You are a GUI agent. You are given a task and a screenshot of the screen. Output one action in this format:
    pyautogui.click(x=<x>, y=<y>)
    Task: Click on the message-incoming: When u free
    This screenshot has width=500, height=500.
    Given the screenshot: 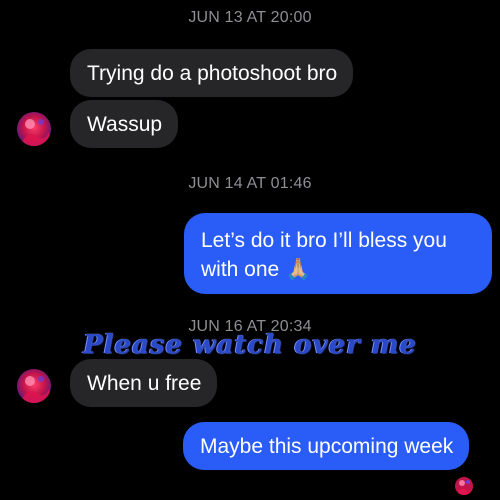 What is the action you would take?
    pyautogui.click(x=144, y=383)
    